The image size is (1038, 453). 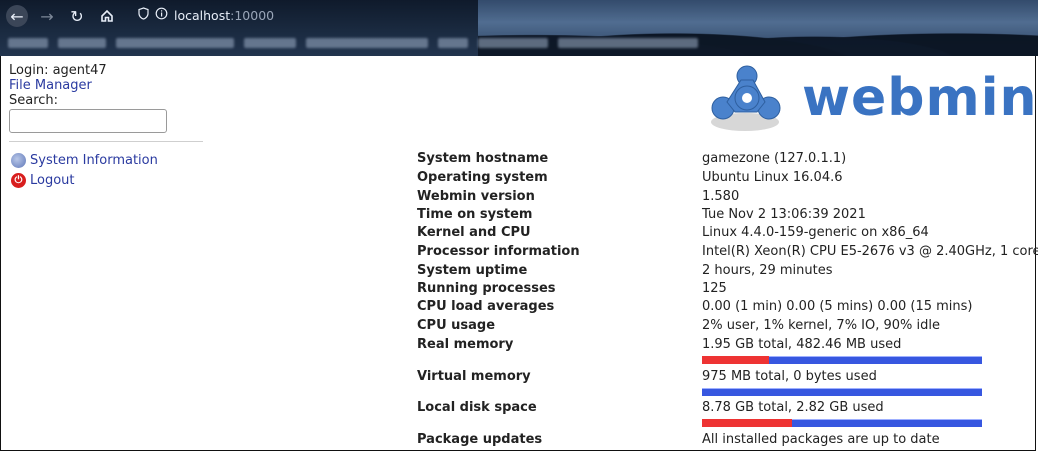 I want to click on webmin-logo: webmin, so click(x=872, y=100).